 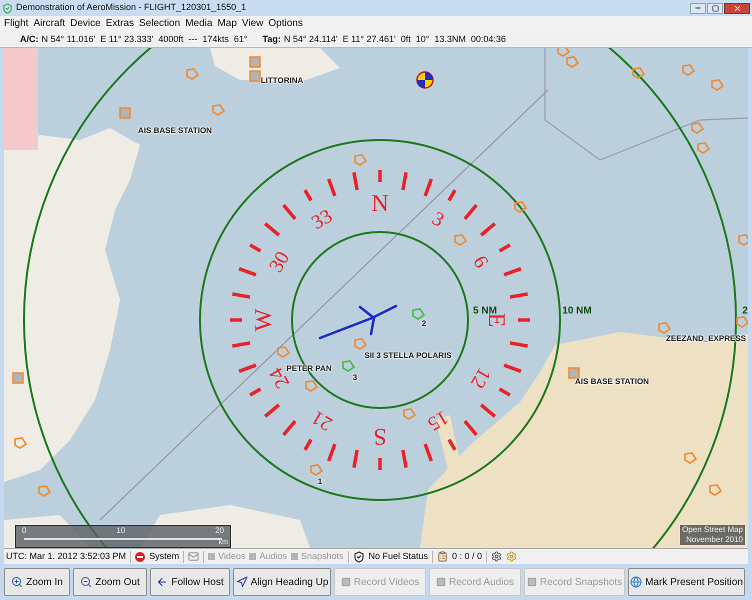 What do you see at coordinates (121, 531) in the screenshot?
I see `scale-tick-label: 10` at bounding box center [121, 531].